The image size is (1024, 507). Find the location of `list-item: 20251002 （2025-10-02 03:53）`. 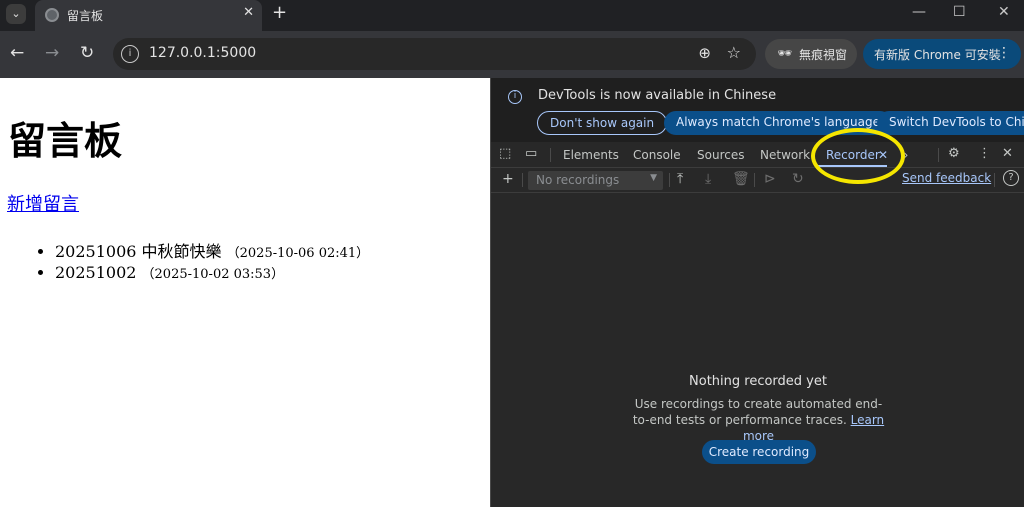

list-item: 20251002 （2025-10-02 03:53） is located at coordinates (212, 275).